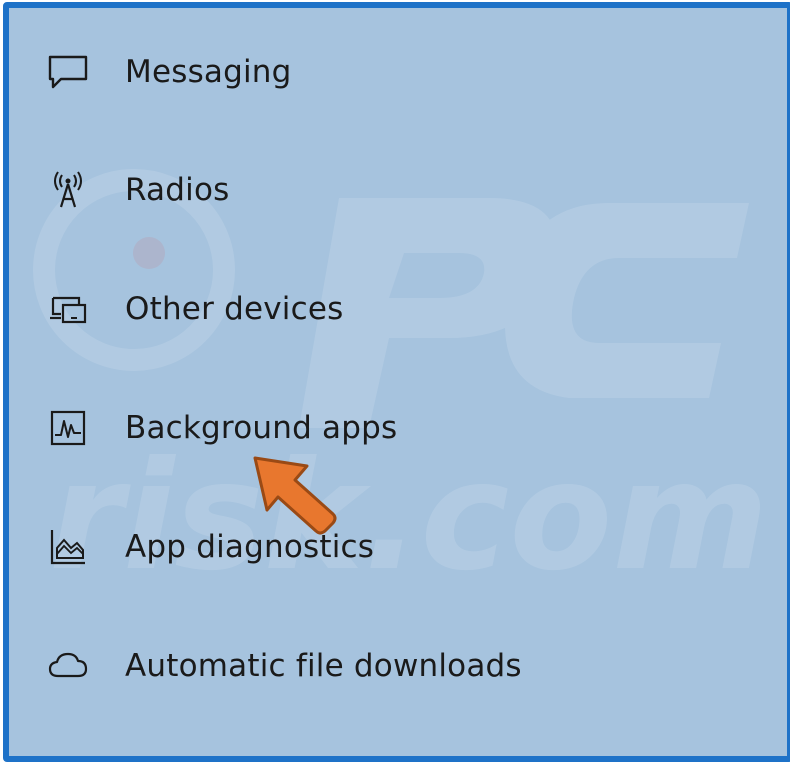 The height and width of the screenshot is (762, 790). What do you see at coordinates (398, 547) in the screenshot?
I see `menu-item-app-diagnostics: App diagnostics` at bounding box center [398, 547].